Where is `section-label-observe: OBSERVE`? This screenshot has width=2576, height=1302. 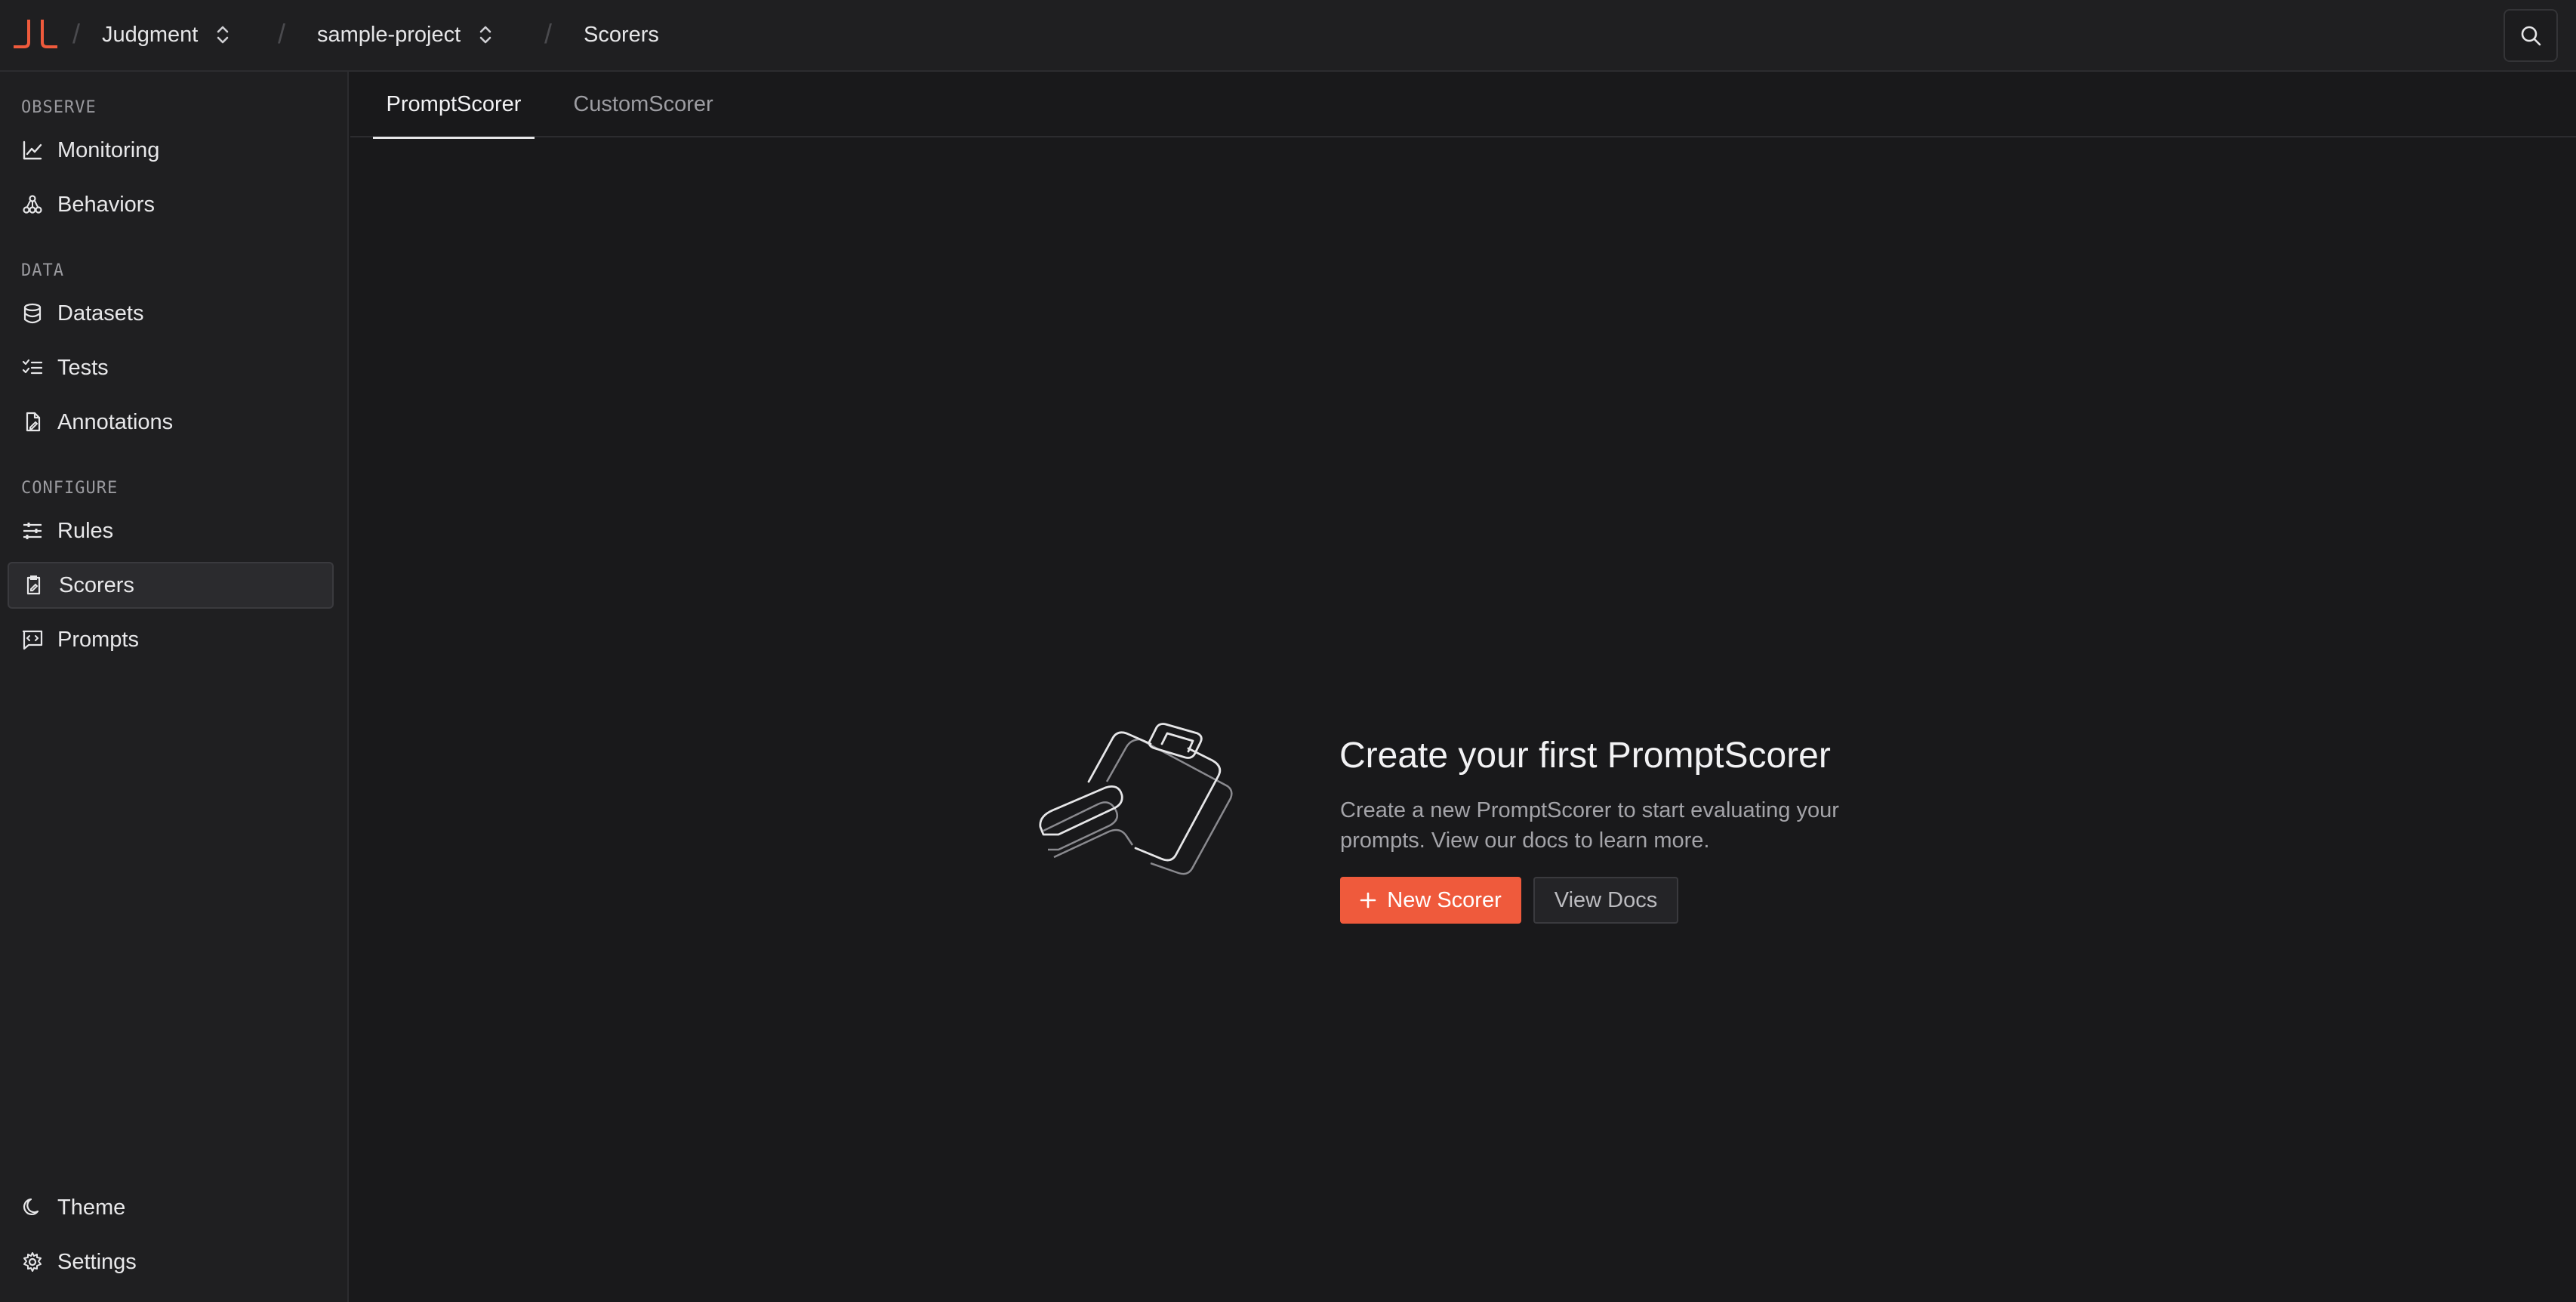
section-label-observe: OBSERVE is located at coordinates (59, 107).